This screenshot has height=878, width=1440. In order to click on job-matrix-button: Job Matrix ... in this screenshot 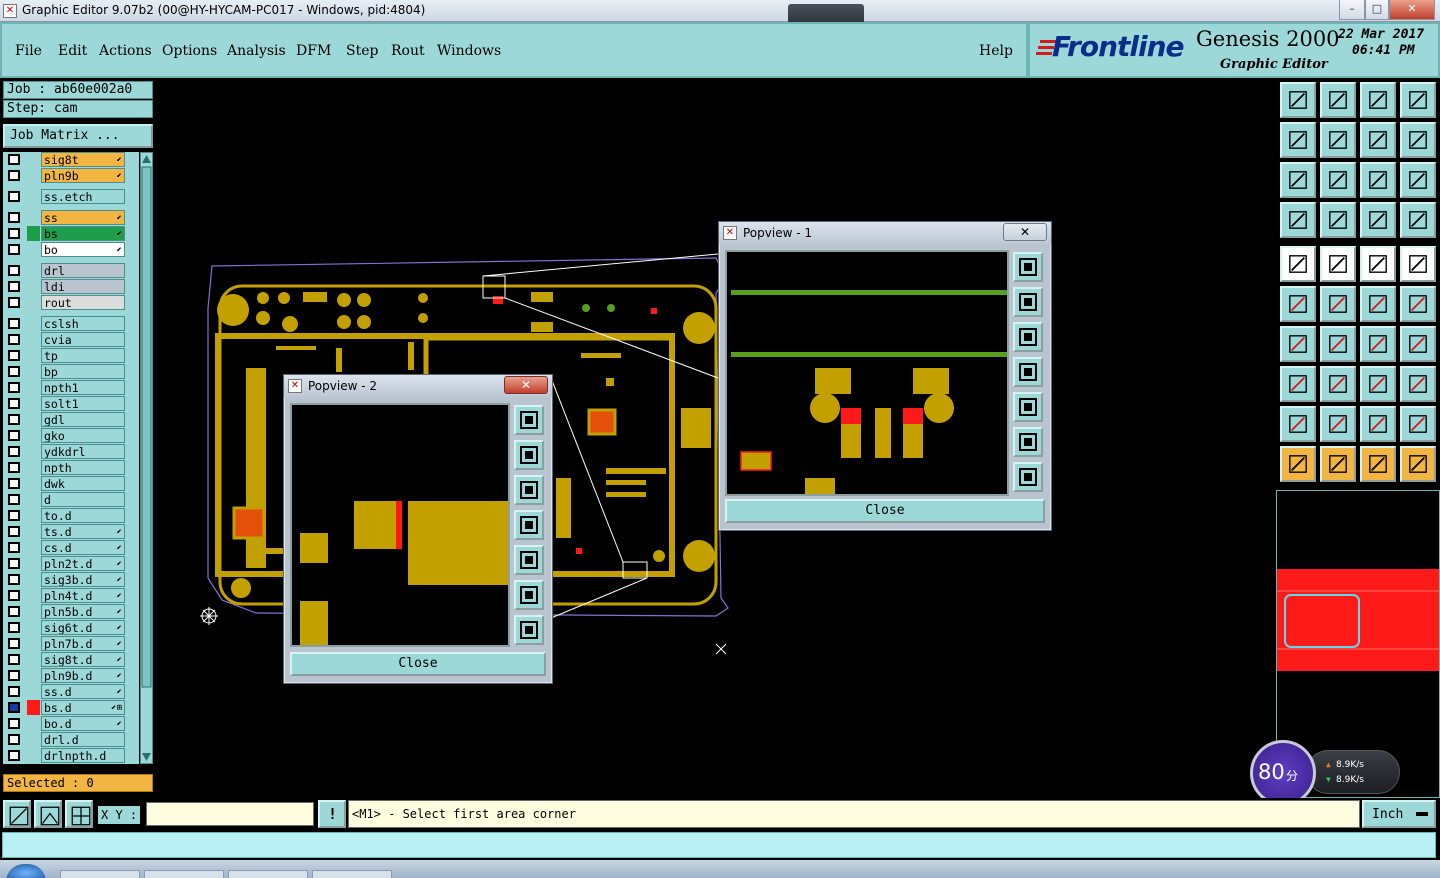, I will do `click(78, 136)`.